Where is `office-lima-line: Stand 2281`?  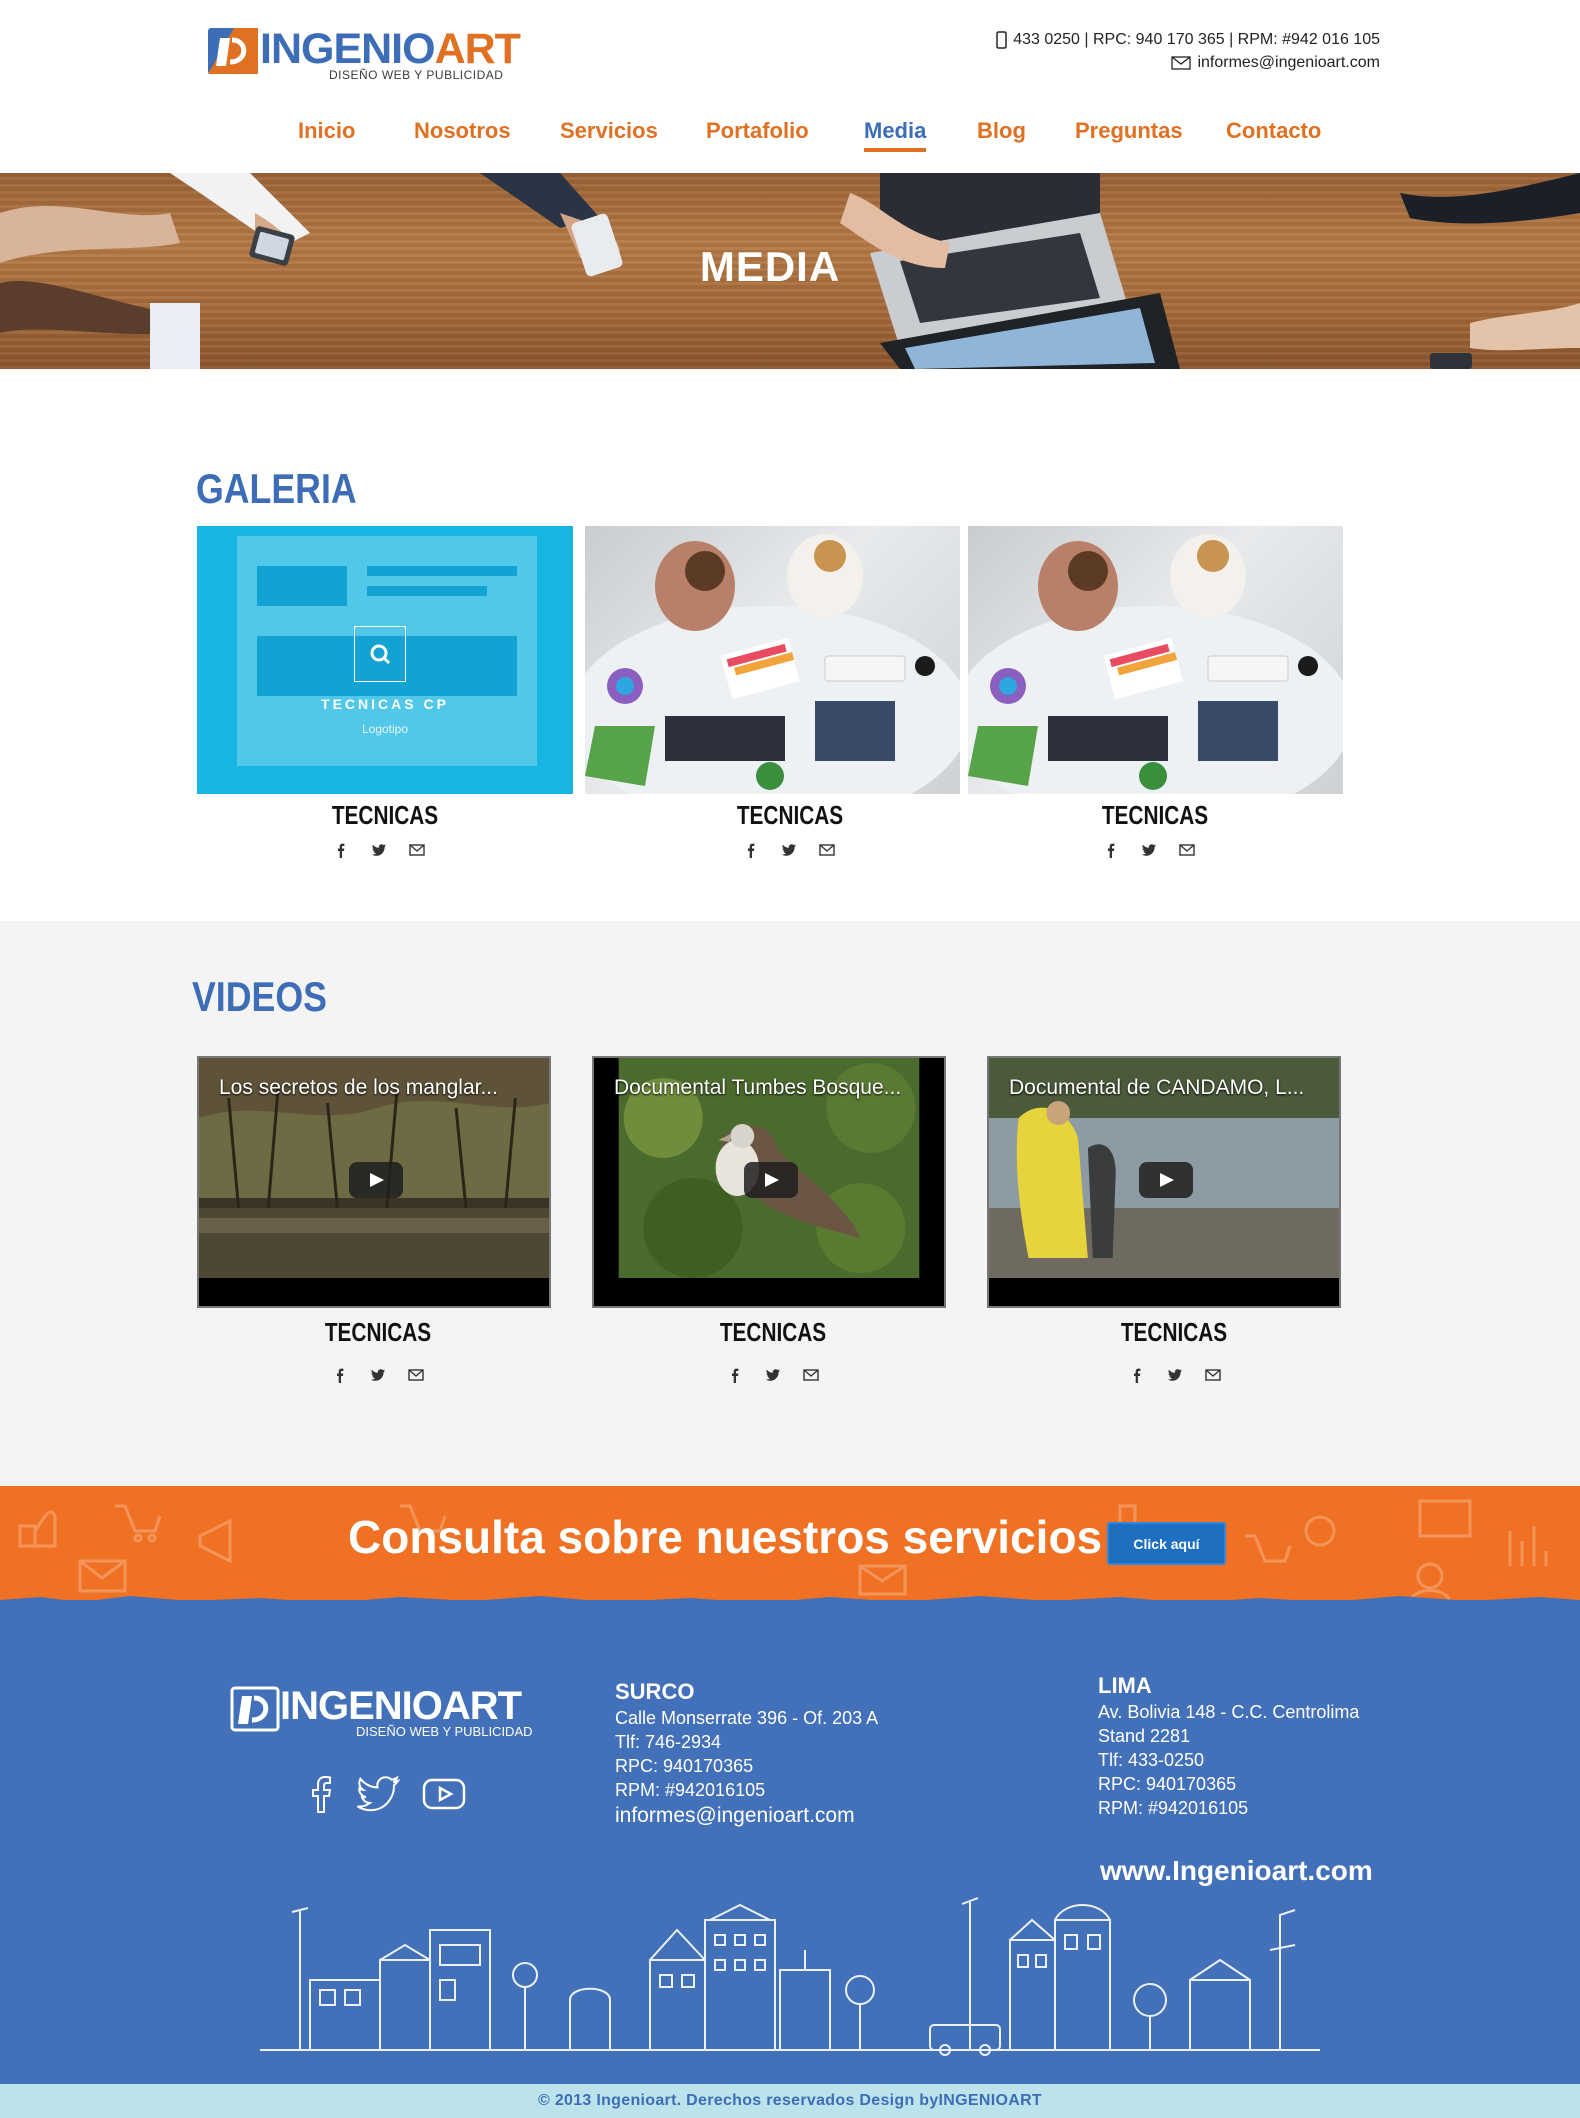 office-lima-line: Stand 2281 is located at coordinates (1144, 1736).